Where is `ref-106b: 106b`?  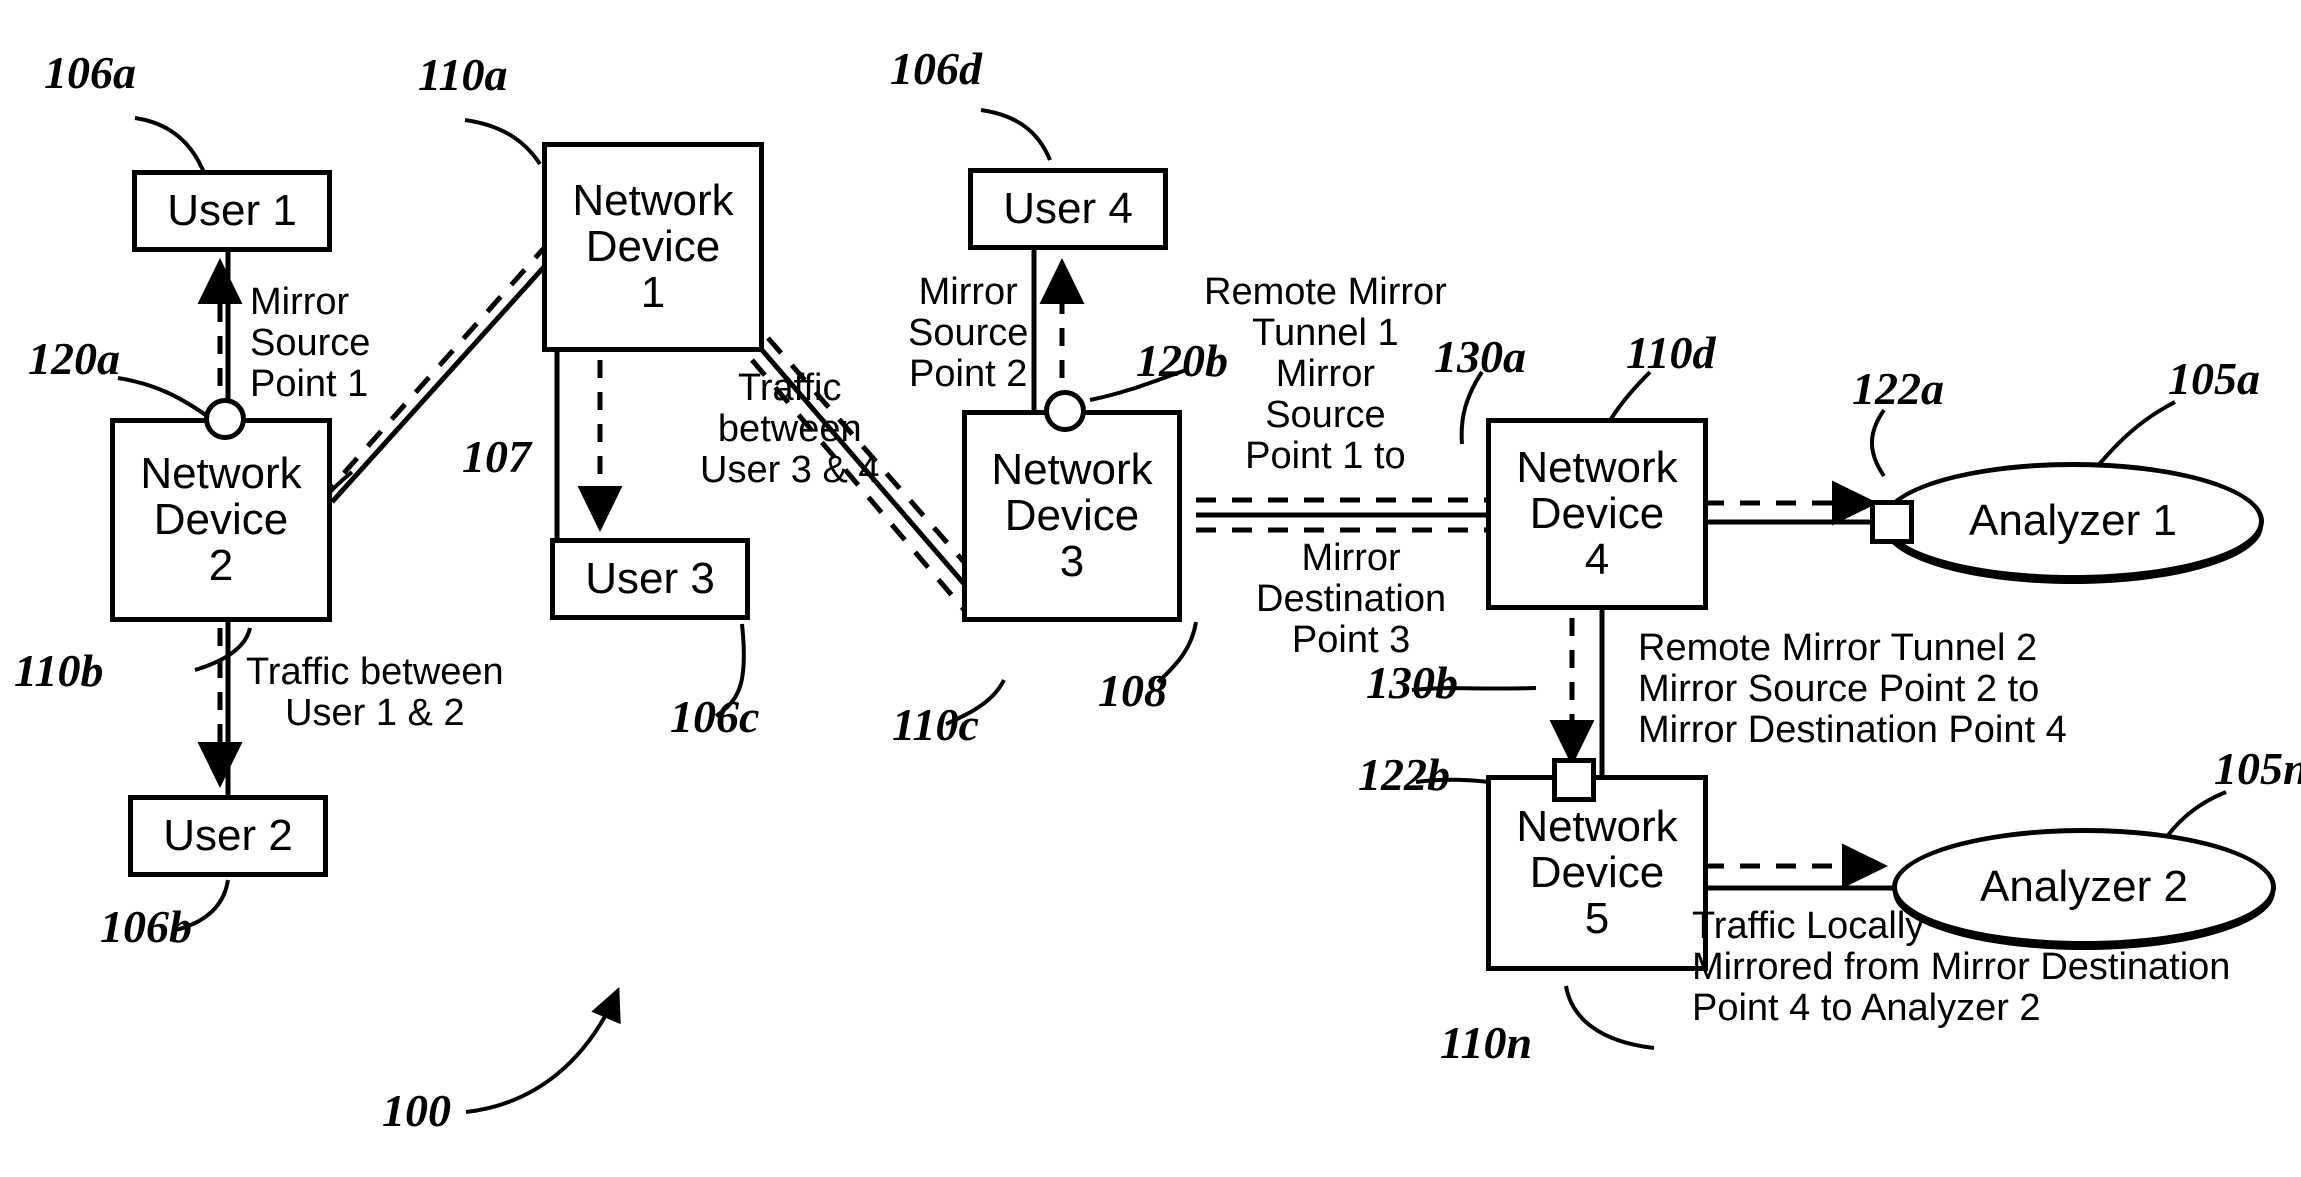
ref-106b: 106b is located at coordinates (146, 926).